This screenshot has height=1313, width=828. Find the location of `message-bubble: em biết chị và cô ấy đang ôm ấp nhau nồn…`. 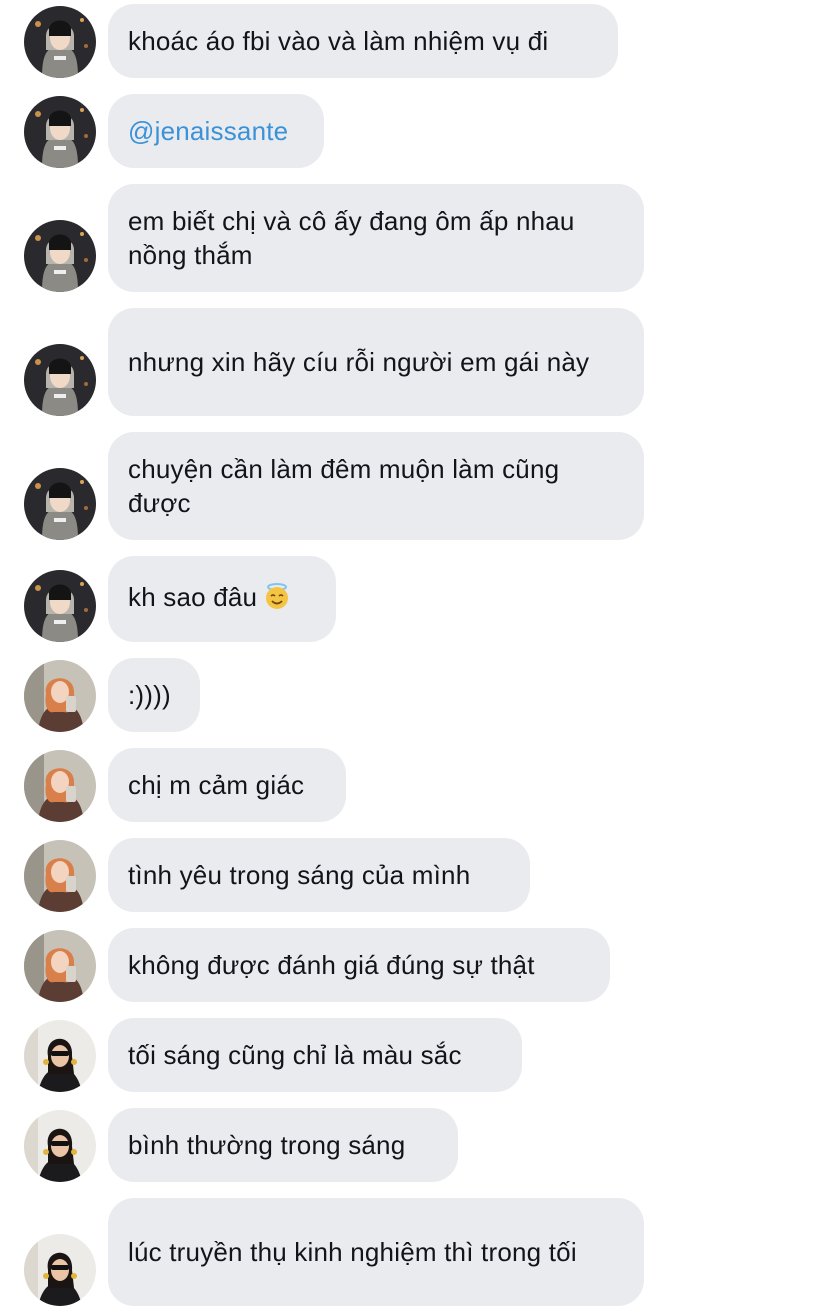

message-bubble: em biết chị và cô ấy đang ôm ấp nhau nồn… is located at coordinates (376, 238).